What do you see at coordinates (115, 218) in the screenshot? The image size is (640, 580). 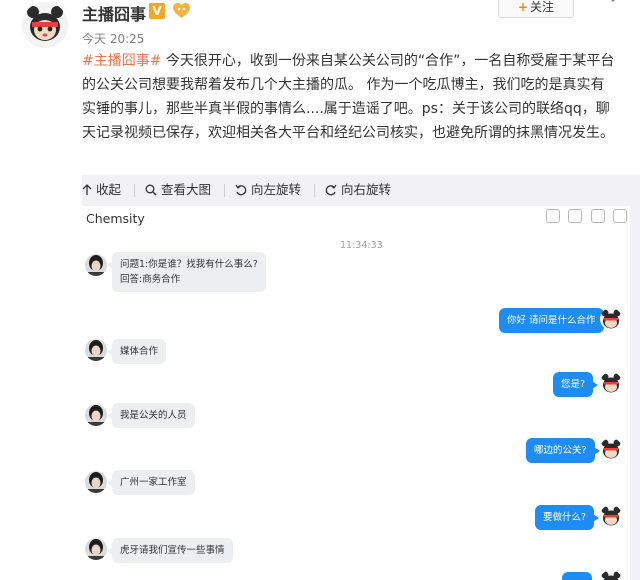 I see `chat-title: Chemsity` at bounding box center [115, 218].